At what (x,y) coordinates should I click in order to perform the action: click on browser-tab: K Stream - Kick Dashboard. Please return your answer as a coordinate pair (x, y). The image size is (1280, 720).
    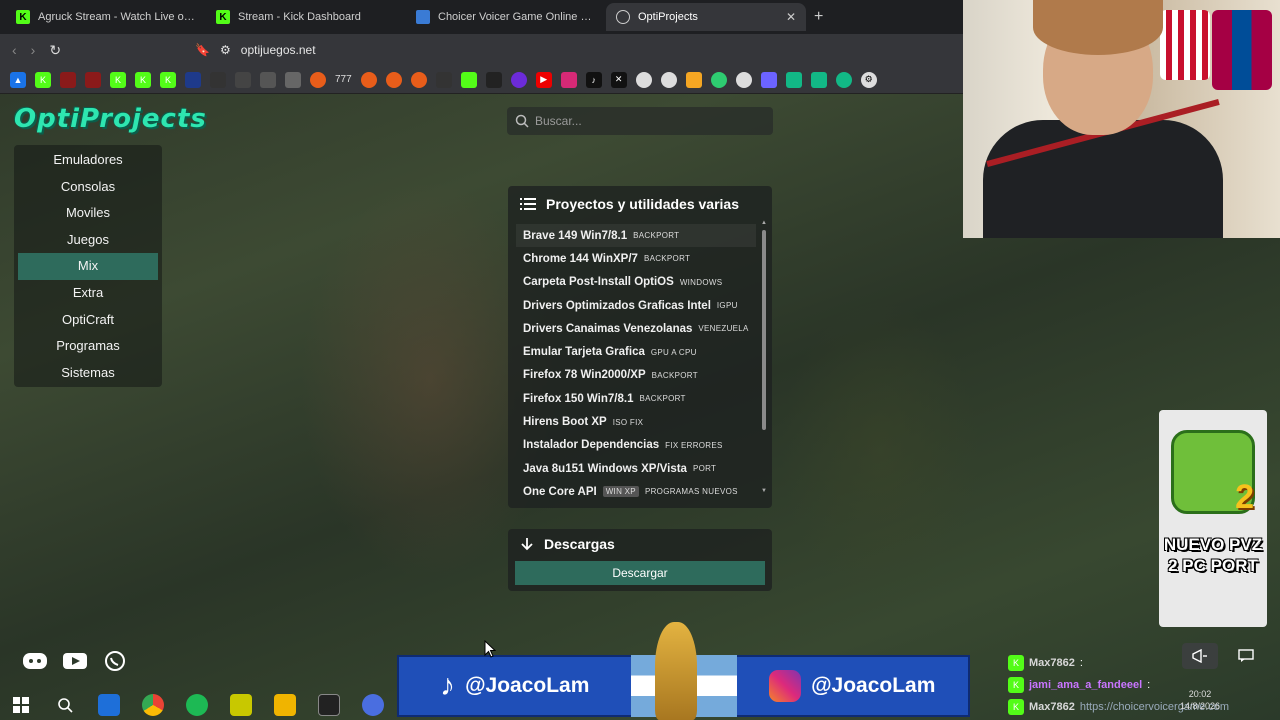
    Looking at the image, I should click on (306, 17).